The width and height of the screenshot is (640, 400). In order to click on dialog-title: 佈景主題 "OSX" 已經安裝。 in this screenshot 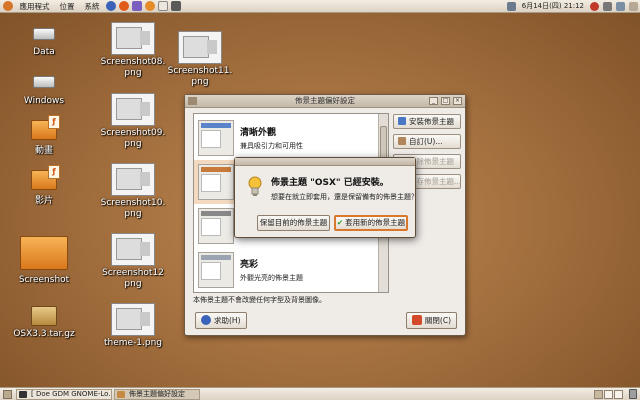, I will do `click(330, 183)`.